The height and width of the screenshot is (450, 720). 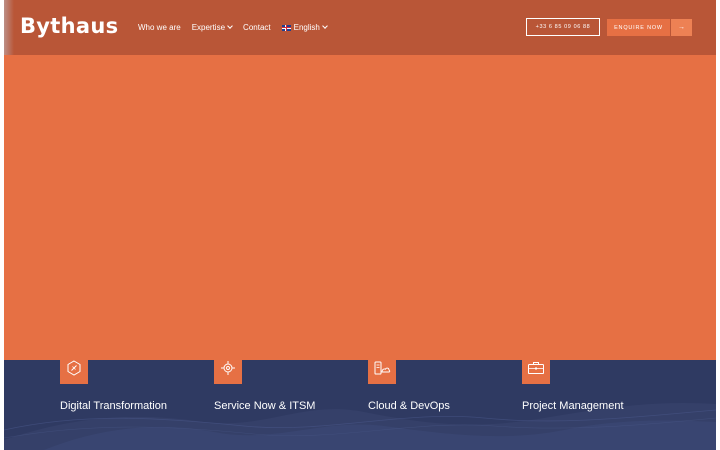 I want to click on language-label: English, so click(x=306, y=27).